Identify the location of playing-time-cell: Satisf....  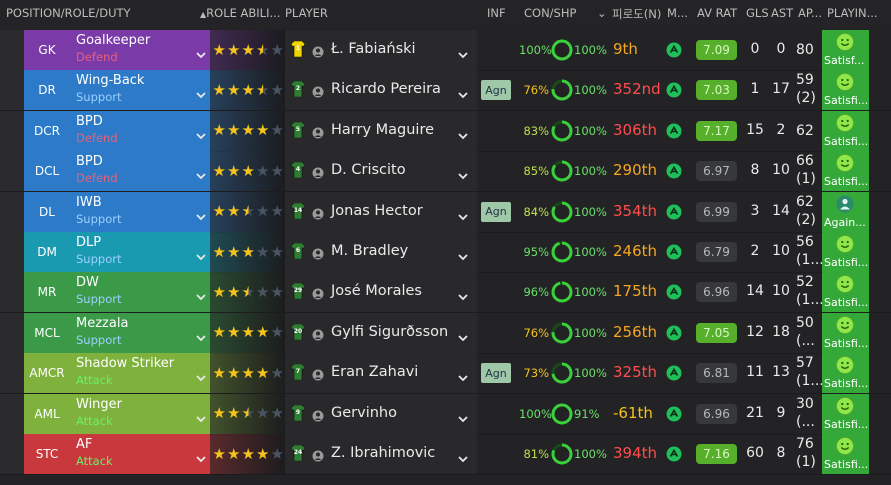
(845, 50).